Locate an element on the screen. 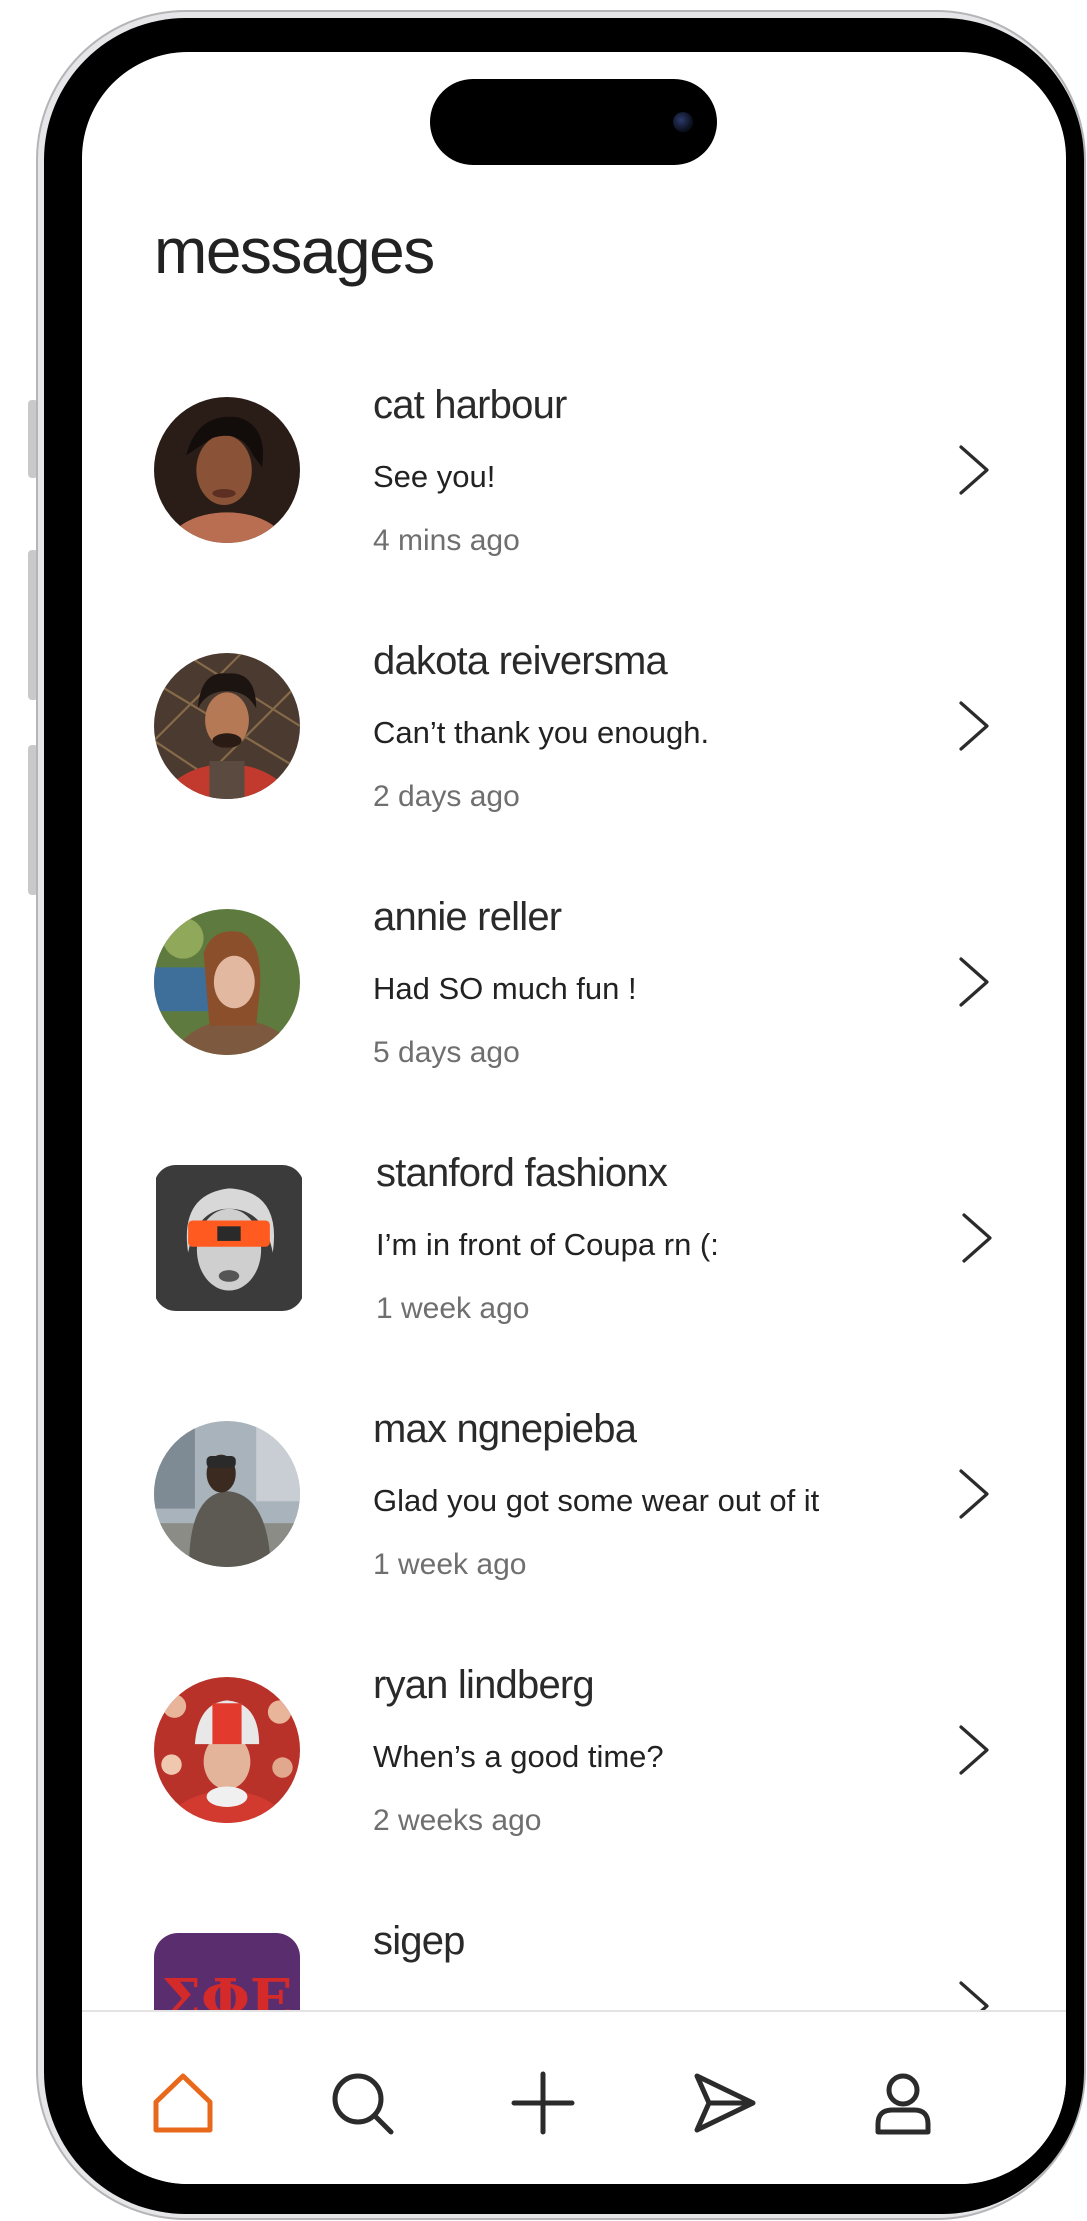 Image resolution: width=1087 pixels, height=2221 pixels. timestamp: 2 days ago is located at coordinates (446, 796).